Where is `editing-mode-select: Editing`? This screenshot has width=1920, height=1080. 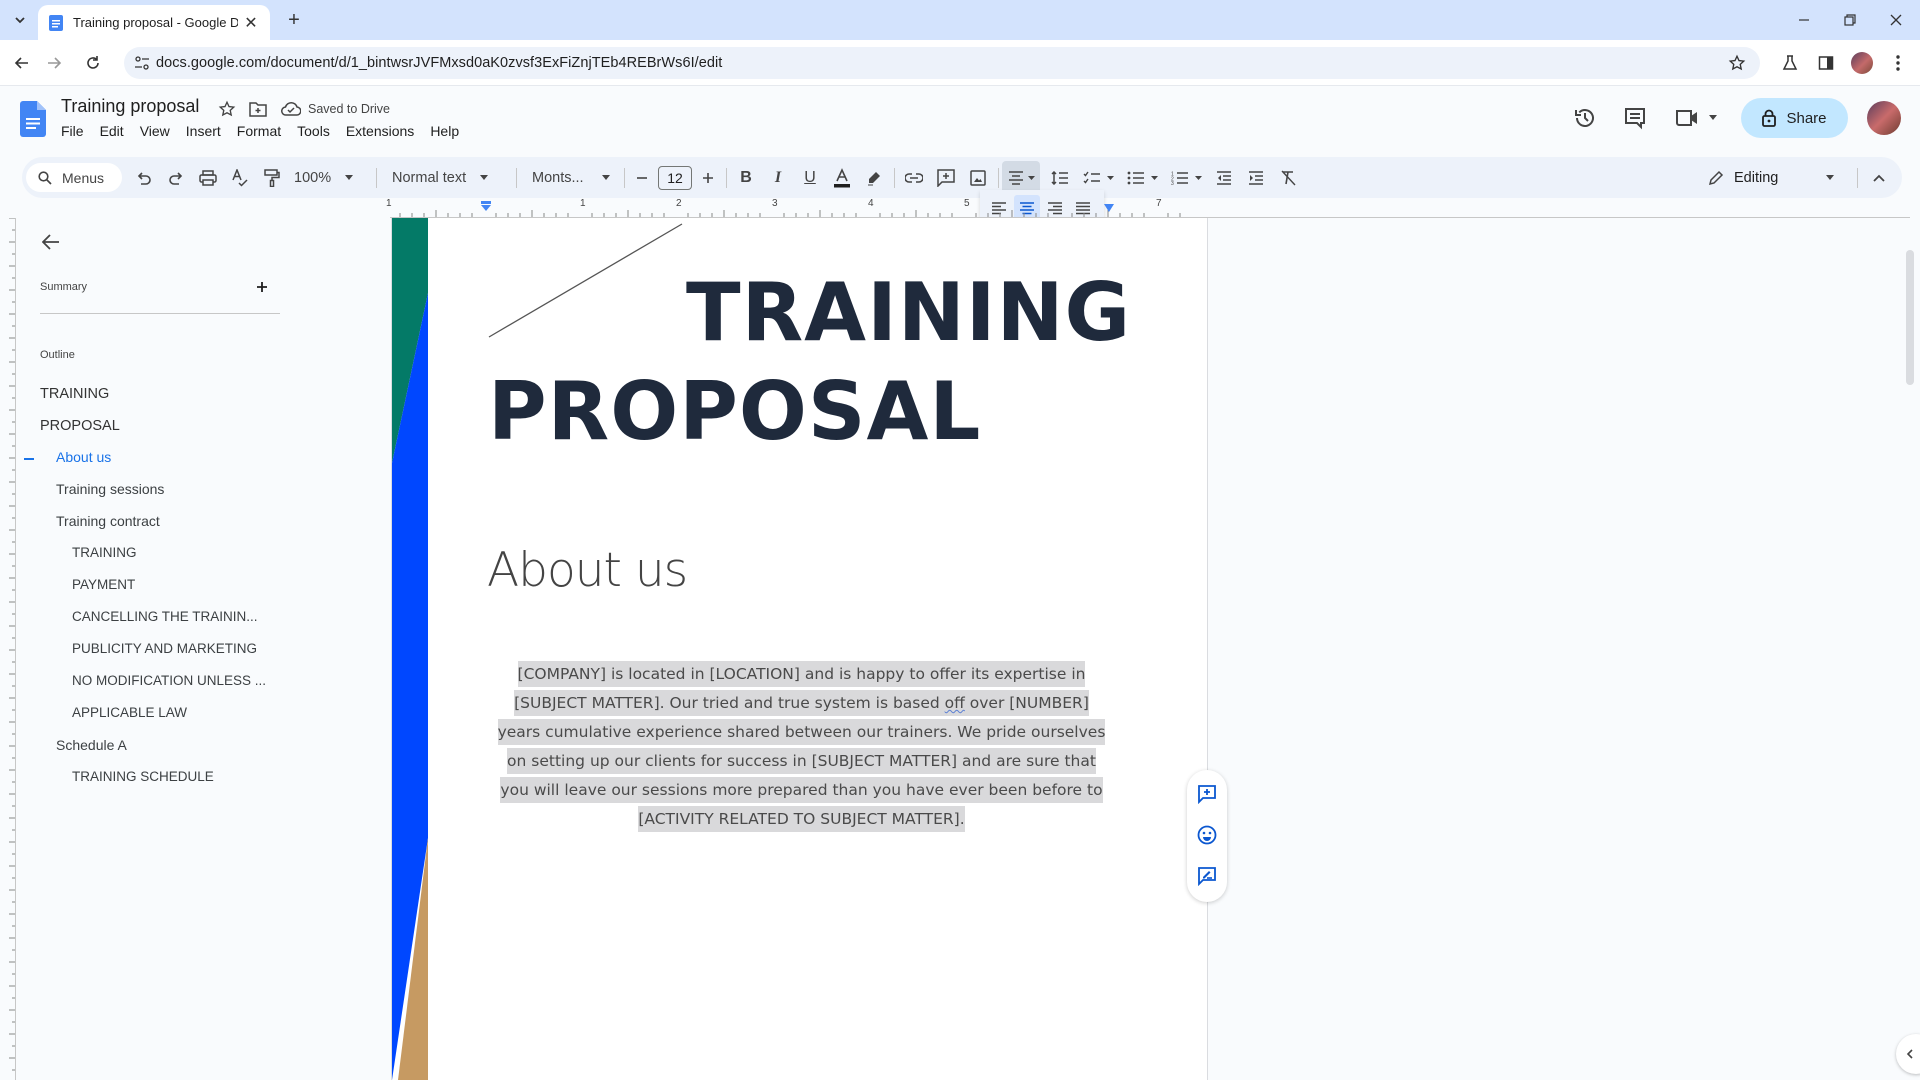
editing-mode-select: Editing is located at coordinates (1778, 177).